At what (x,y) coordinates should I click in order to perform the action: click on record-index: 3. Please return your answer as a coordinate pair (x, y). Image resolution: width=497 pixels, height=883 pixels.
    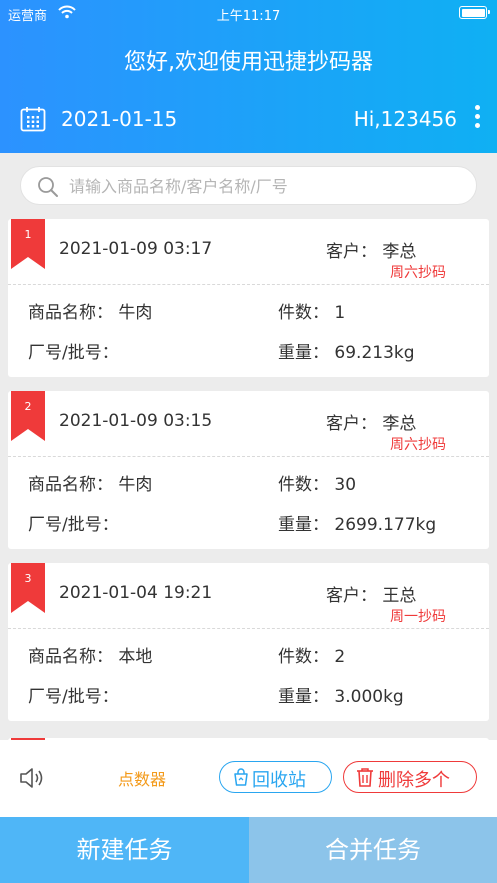
    Looking at the image, I should click on (28, 578).